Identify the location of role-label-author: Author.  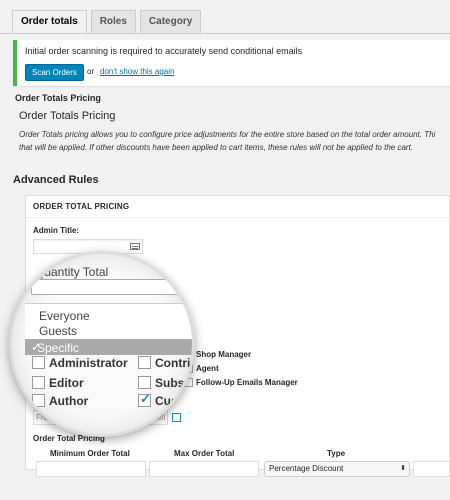
(69, 401).